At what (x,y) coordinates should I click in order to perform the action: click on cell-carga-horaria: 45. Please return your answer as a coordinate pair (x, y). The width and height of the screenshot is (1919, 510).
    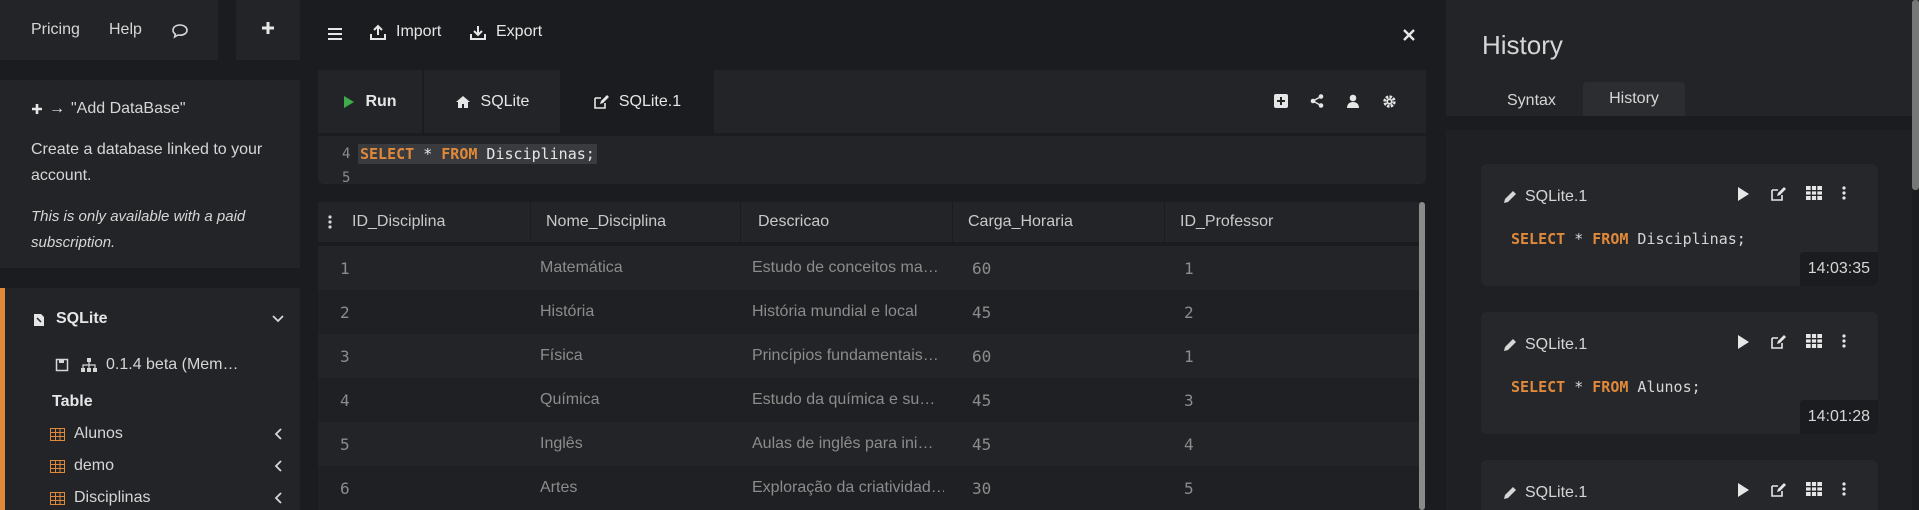
    Looking at the image, I should click on (982, 444).